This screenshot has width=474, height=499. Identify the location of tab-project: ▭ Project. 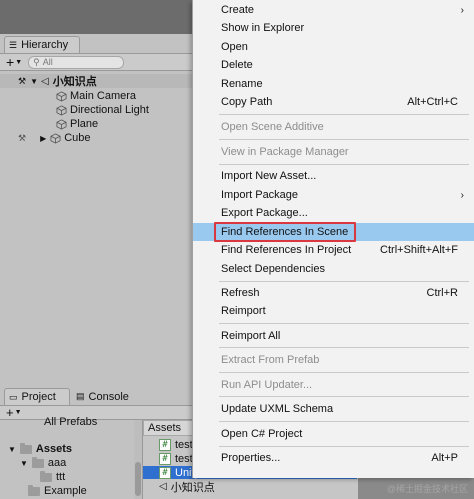
(37, 396).